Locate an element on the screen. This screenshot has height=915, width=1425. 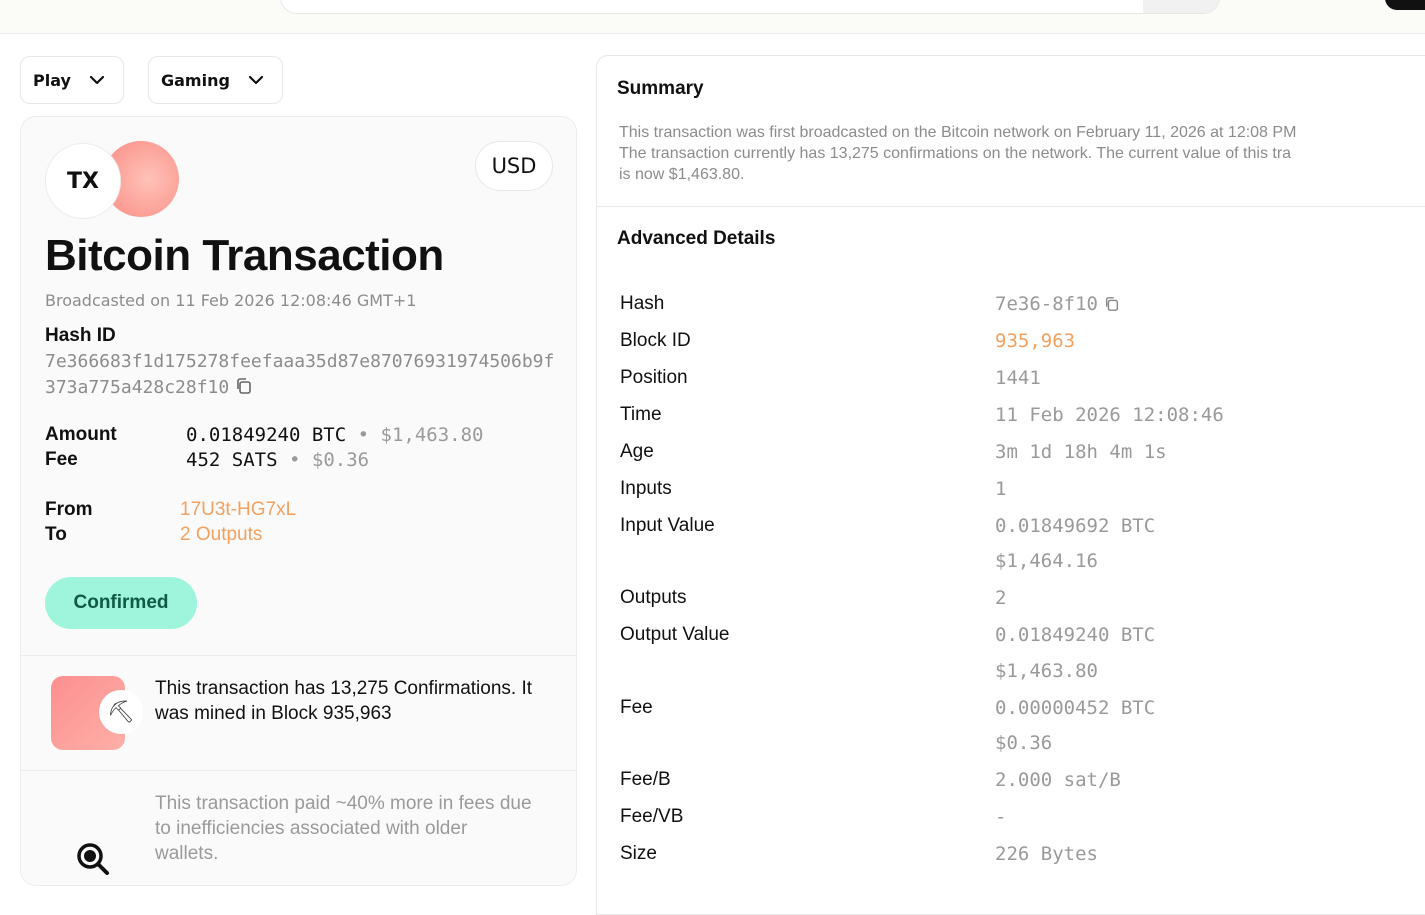
detail-value: 3m 1d 18h 4m 1s is located at coordinates (1081, 452).